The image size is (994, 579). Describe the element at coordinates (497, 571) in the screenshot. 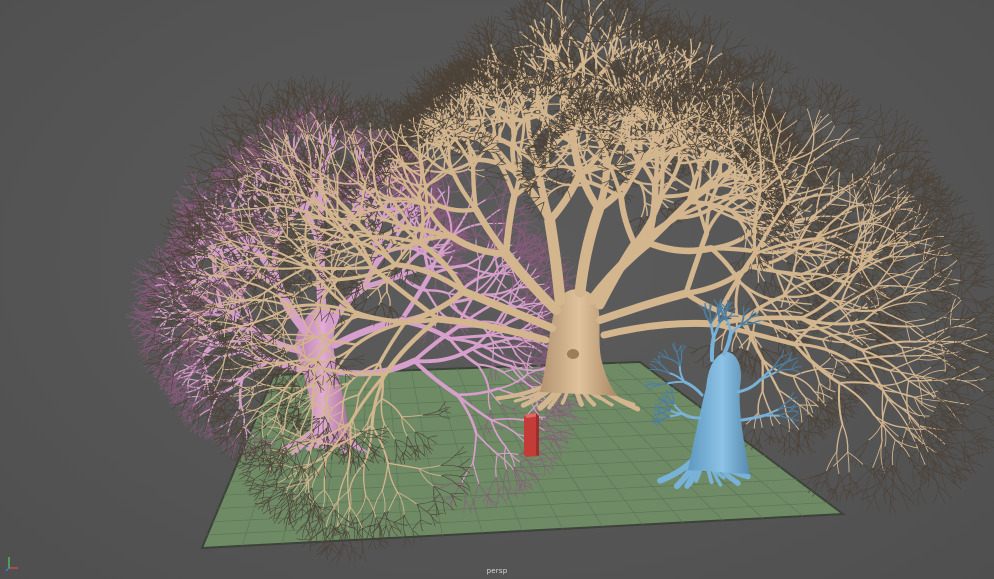

I see `camera-name-label: persp` at that location.